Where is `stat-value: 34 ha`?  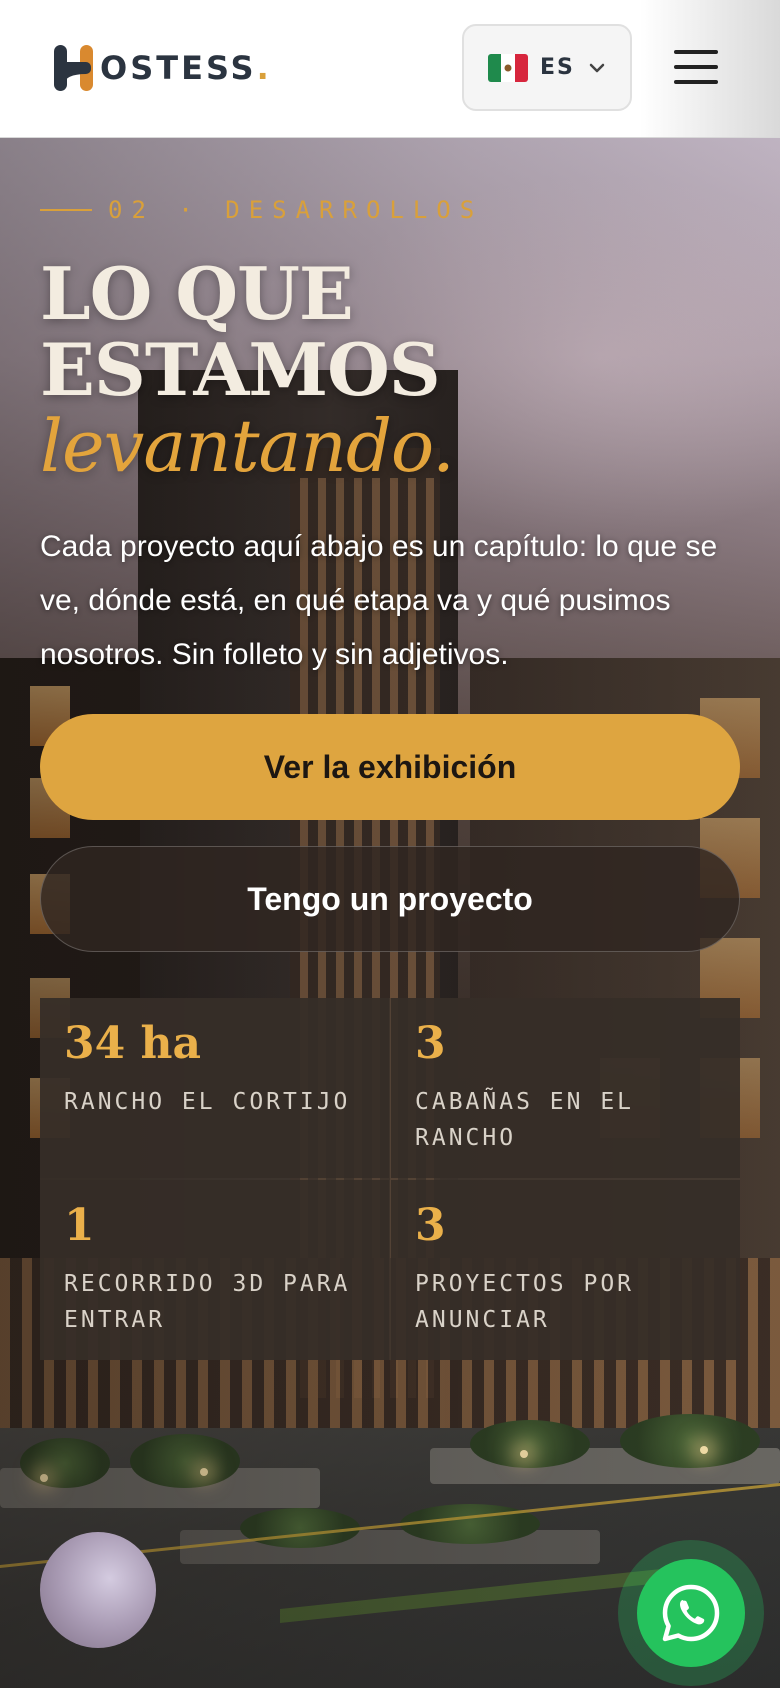 stat-value: 34 ha is located at coordinates (133, 1043).